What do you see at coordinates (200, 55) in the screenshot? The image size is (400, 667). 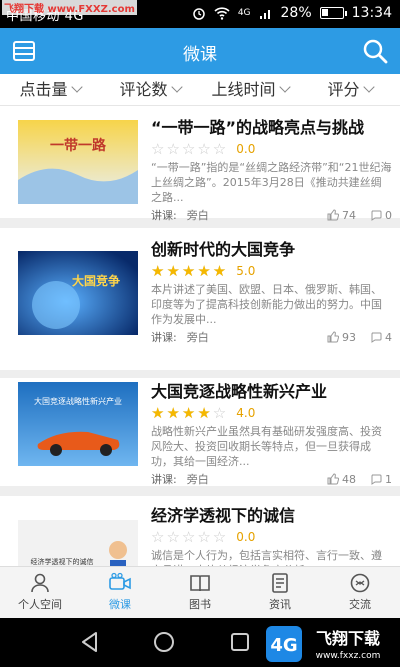 I see `page-title: 微课` at bounding box center [200, 55].